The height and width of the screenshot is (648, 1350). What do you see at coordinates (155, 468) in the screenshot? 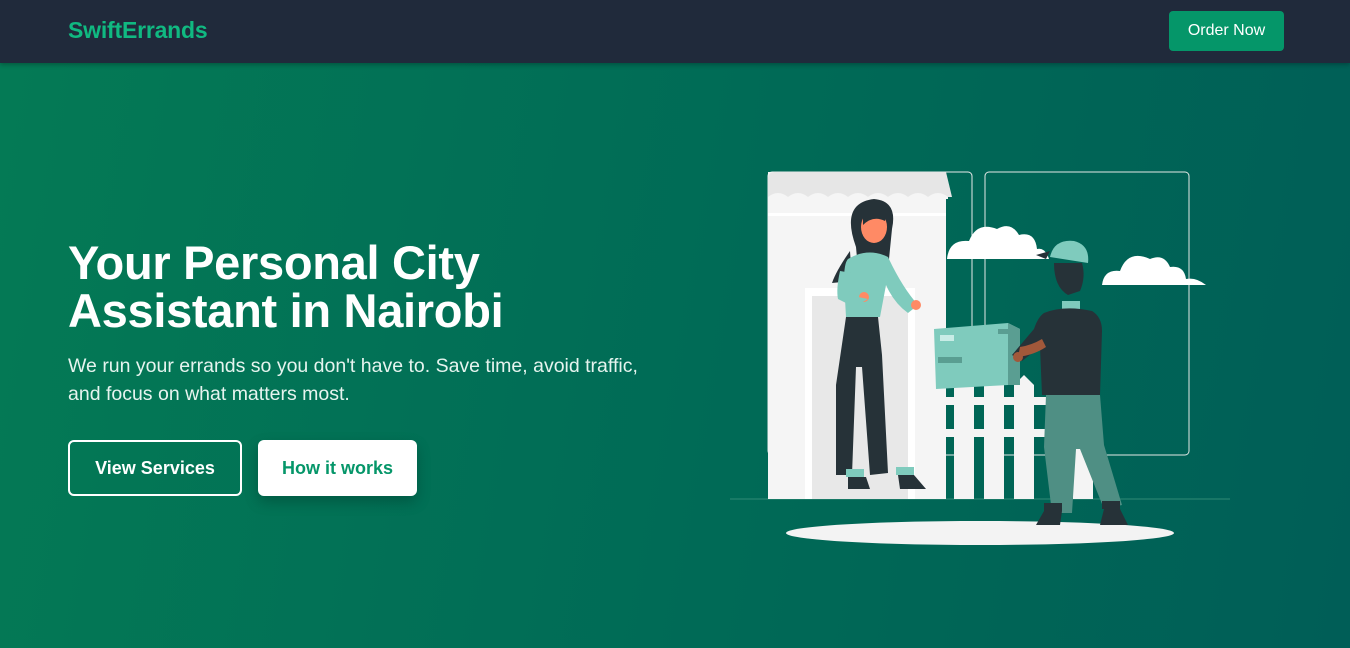
I see `view-services-button: View Services` at bounding box center [155, 468].